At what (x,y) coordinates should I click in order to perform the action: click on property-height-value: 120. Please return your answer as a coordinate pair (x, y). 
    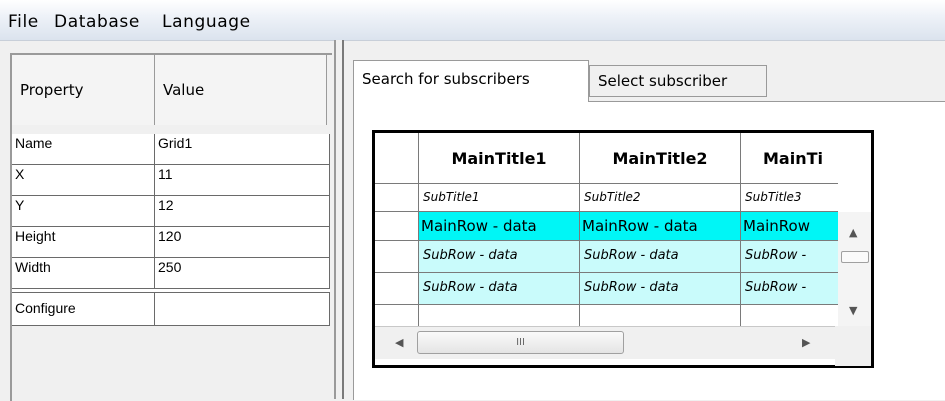
    Looking at the image, I should click on (242, 242).